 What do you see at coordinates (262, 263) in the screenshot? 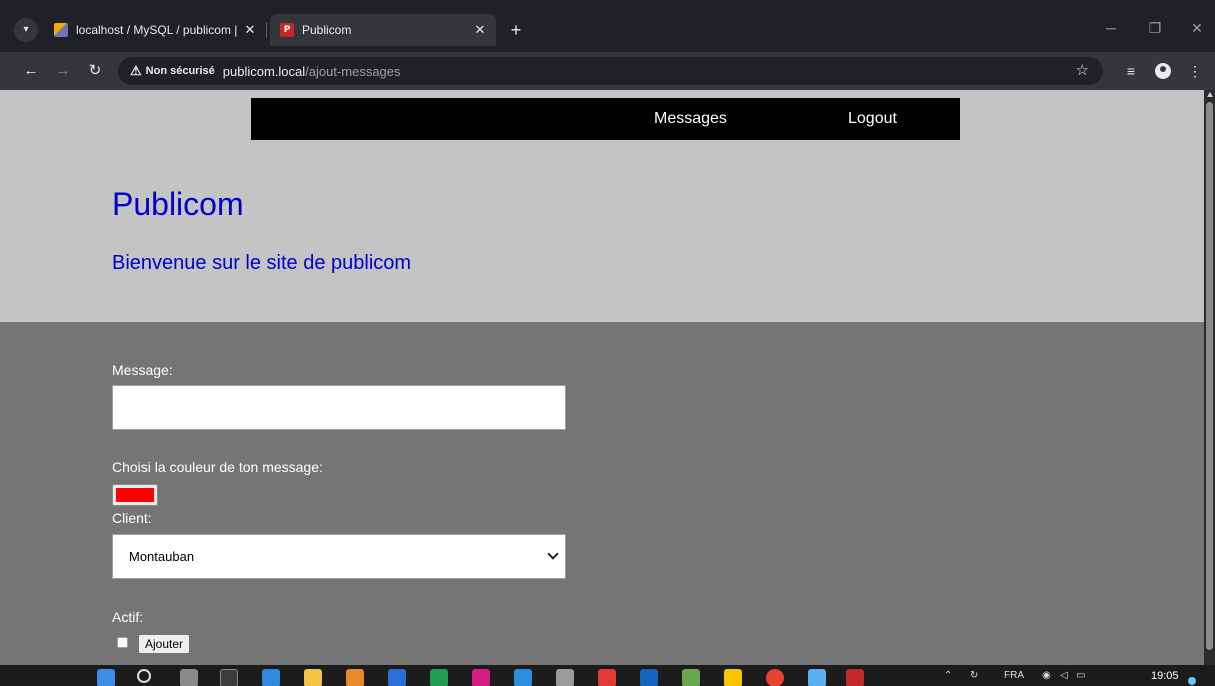
I see `page-subtitle: Bienvenue sur le site de publicom` at bounding box center [262, 263].